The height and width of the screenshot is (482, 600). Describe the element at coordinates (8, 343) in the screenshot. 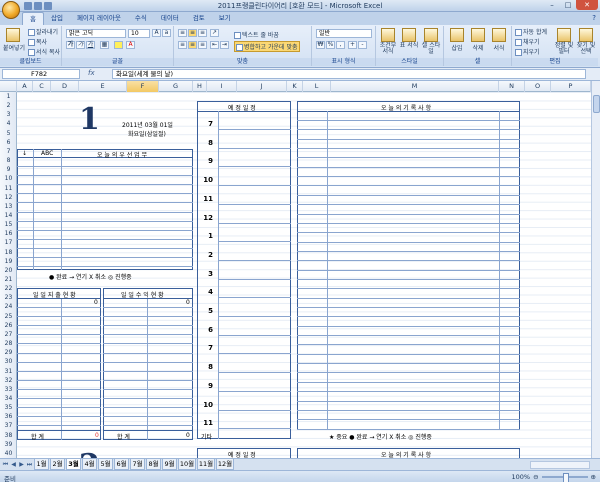

I see `row-header: 28` at that location.